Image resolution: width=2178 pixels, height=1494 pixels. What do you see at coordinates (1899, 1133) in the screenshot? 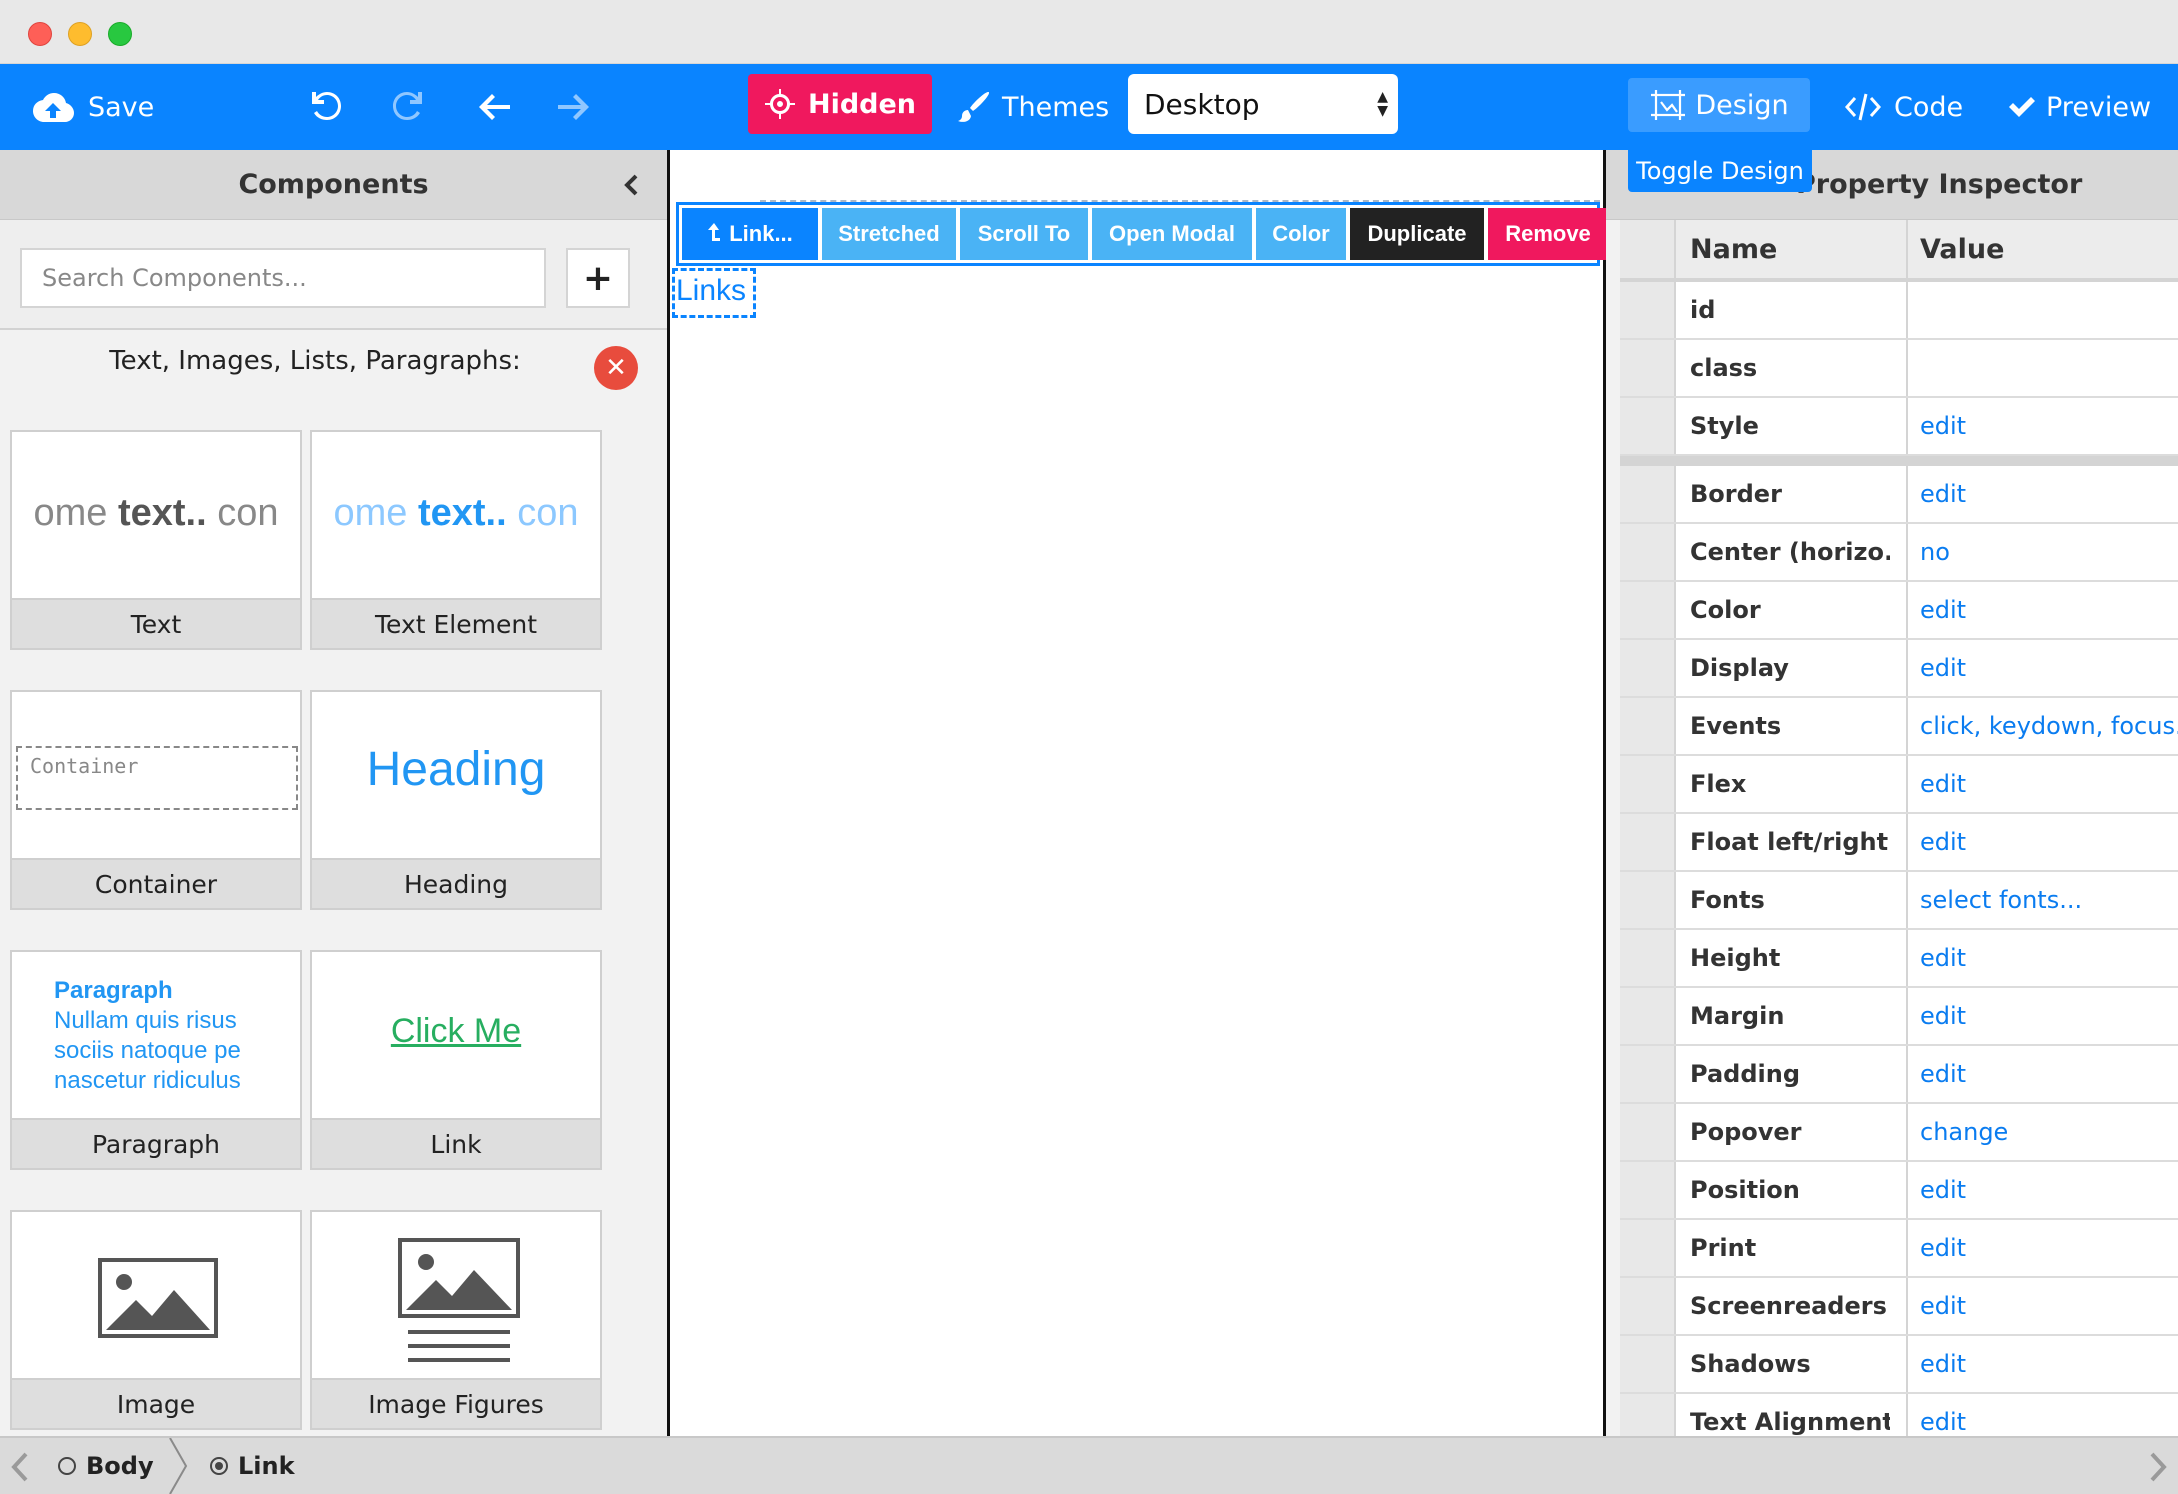
I see `property-row: Popover change` at bounding box center [1899, 1133].